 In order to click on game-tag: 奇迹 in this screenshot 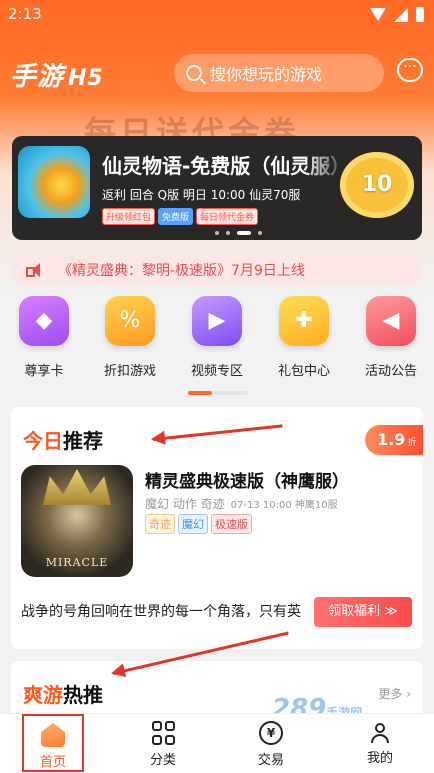, I will do `click(160, 524)`.